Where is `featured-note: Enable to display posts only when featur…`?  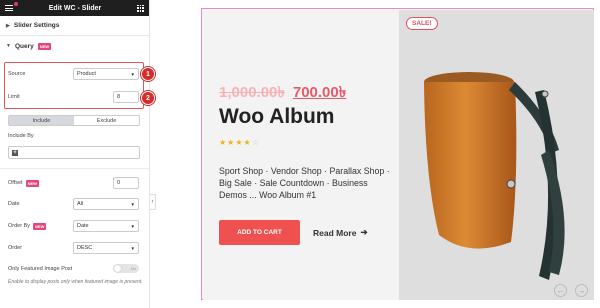 featured-note: Enable to display posts only when featur… is located at coordinates (75, 282).